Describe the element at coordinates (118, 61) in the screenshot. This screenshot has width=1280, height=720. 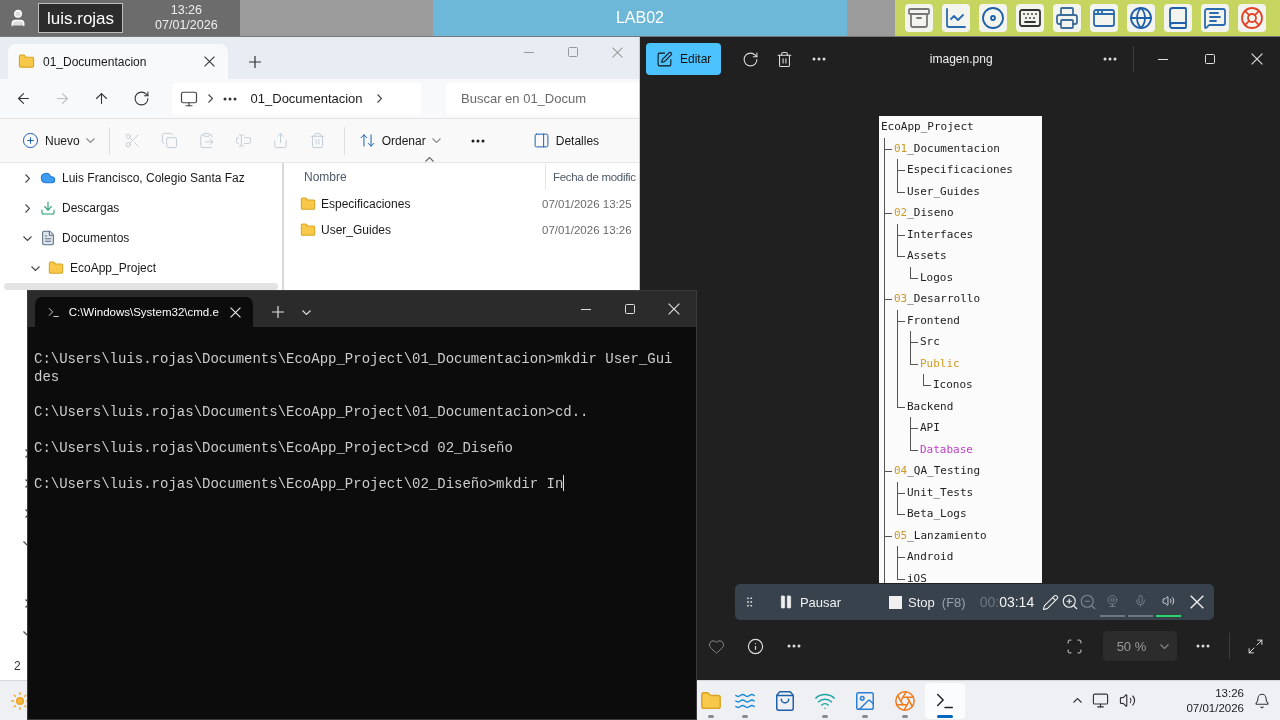
I see `folder-tab: 01_Documentacion` at that location.